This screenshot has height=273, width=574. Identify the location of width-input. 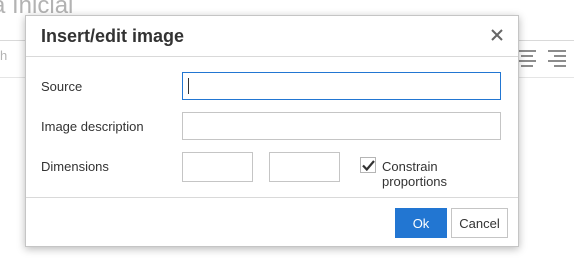
(217, 167).